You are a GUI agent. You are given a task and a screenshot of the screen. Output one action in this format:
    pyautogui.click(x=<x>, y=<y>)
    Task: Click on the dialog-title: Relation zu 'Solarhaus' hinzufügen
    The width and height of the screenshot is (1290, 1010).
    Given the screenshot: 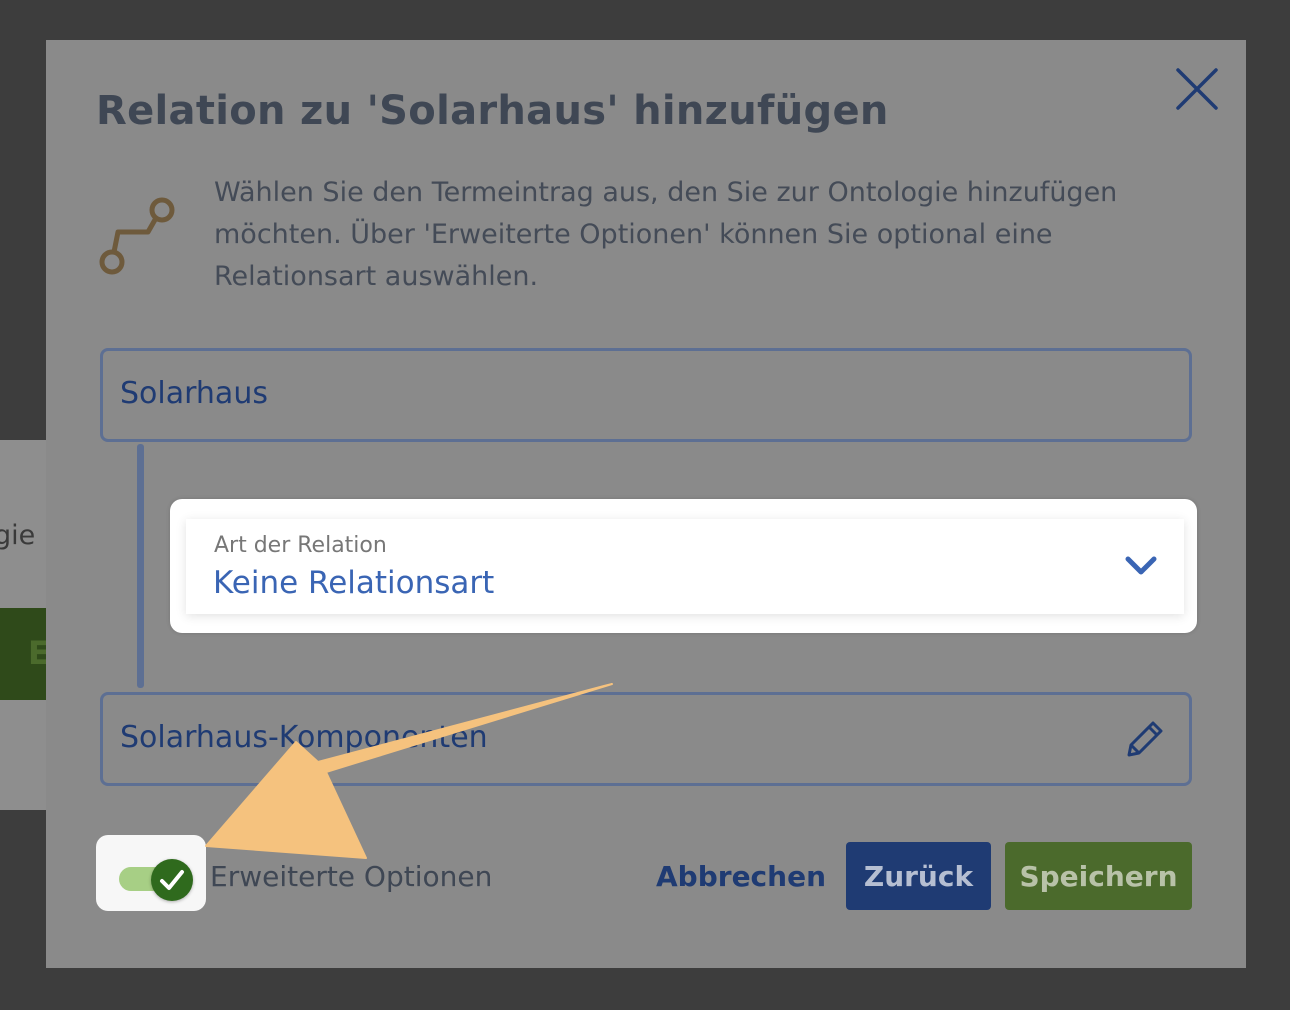 What is the action you would take?
    pyautogui.click(x=492, y=111)
    